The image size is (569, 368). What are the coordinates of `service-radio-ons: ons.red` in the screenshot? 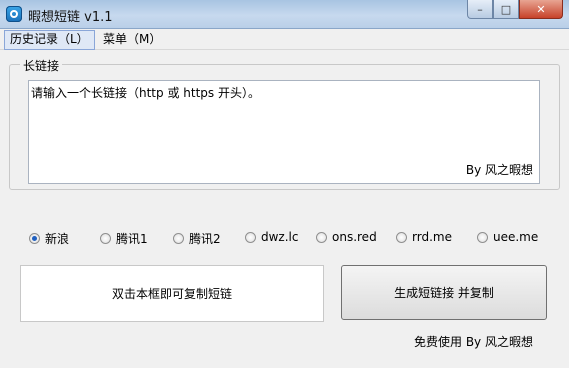 It's located at (346, 237).